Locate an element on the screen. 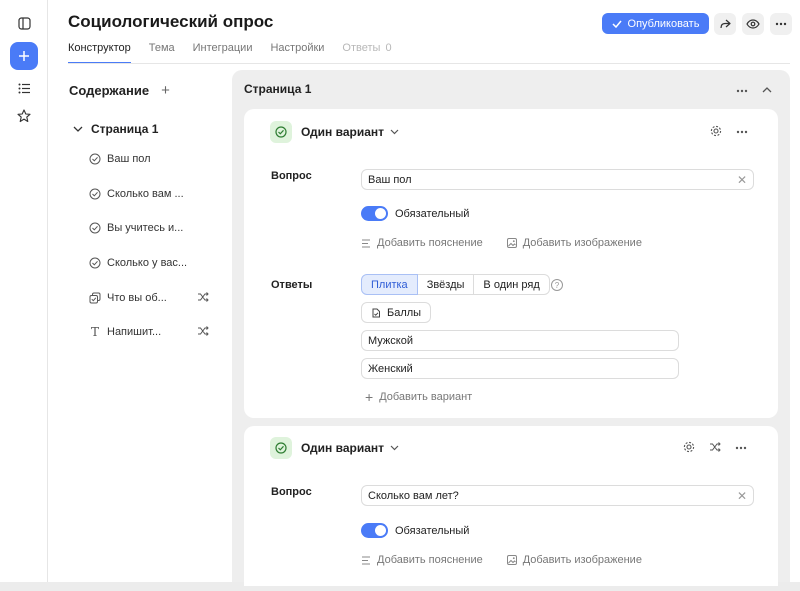 This screenshot has height=591, width=800. contents-title: Содержание is located at coordinates (109, 90).